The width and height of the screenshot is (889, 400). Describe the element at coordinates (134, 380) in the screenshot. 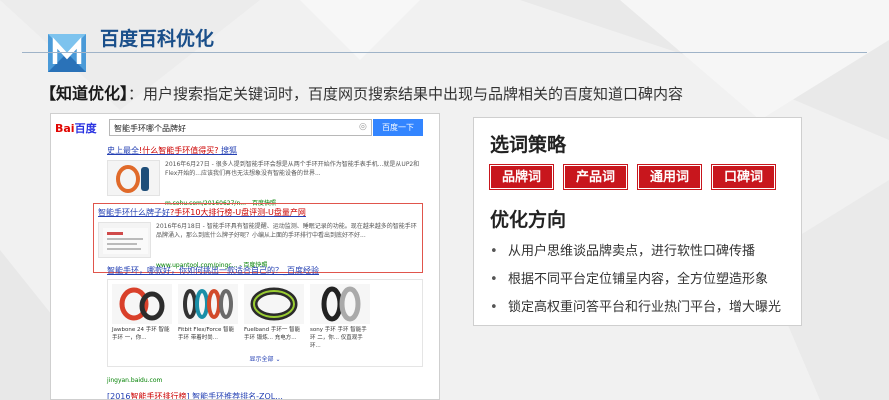

I see `result-source: jingyan.baidu.com` at that location.